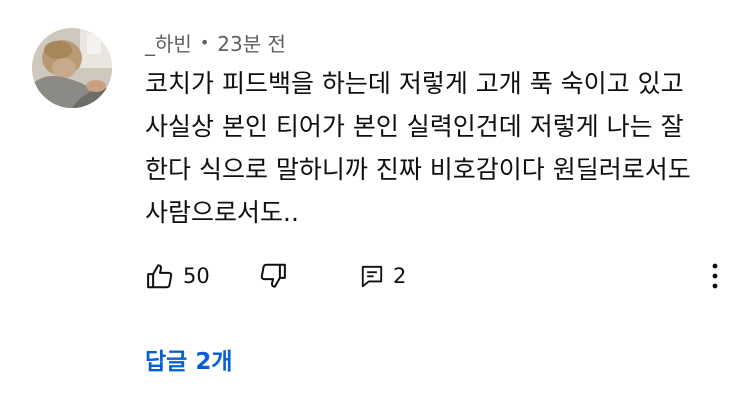 The width and height of the screenshot is (750, 410). Describe the element at coordinates (440, 276) in the screenshot. I see `comment-actions: 50 2` at that location.